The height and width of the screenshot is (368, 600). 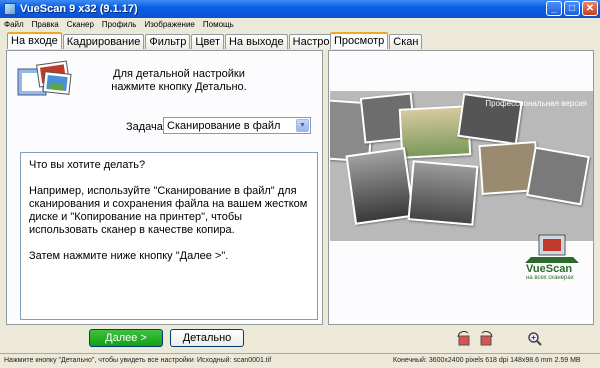 What do you see at coordinates (168, 41) in the screenshot?
I see `tab-filter: Фильтр` at bounding box center [168, 41].